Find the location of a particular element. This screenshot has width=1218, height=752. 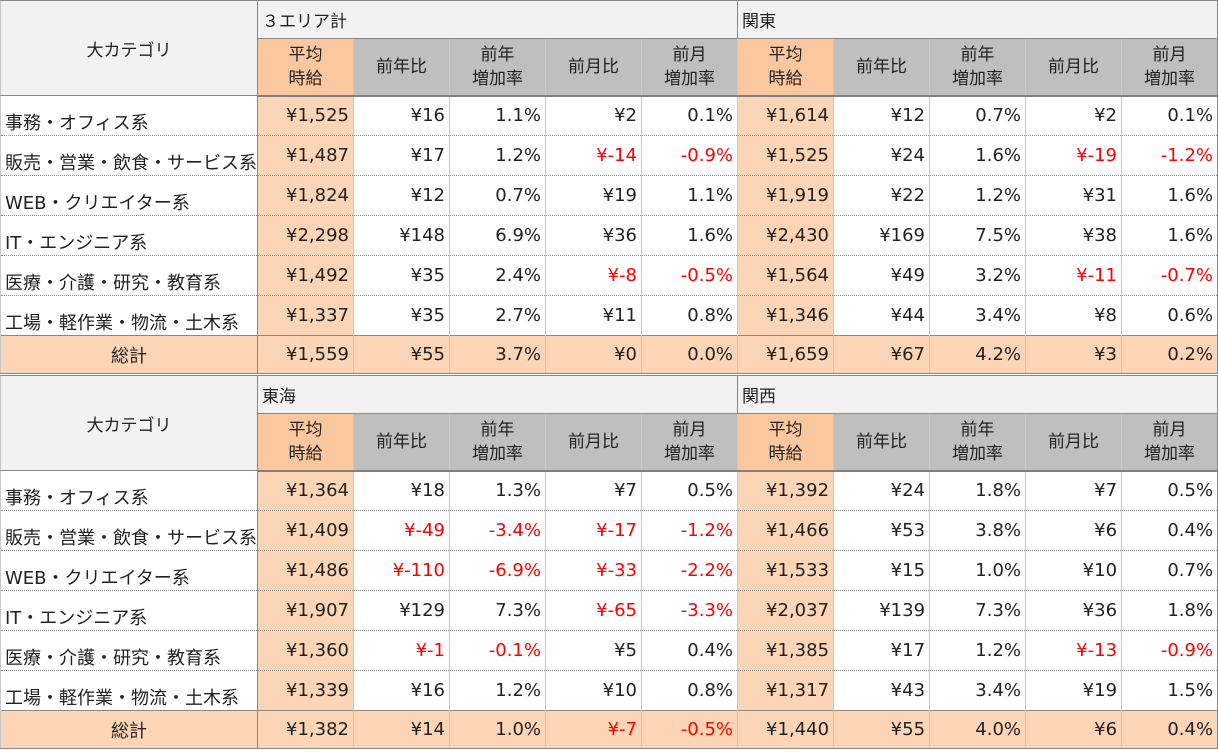

table-cell: ¥22 is located at coordinates (881, 195).